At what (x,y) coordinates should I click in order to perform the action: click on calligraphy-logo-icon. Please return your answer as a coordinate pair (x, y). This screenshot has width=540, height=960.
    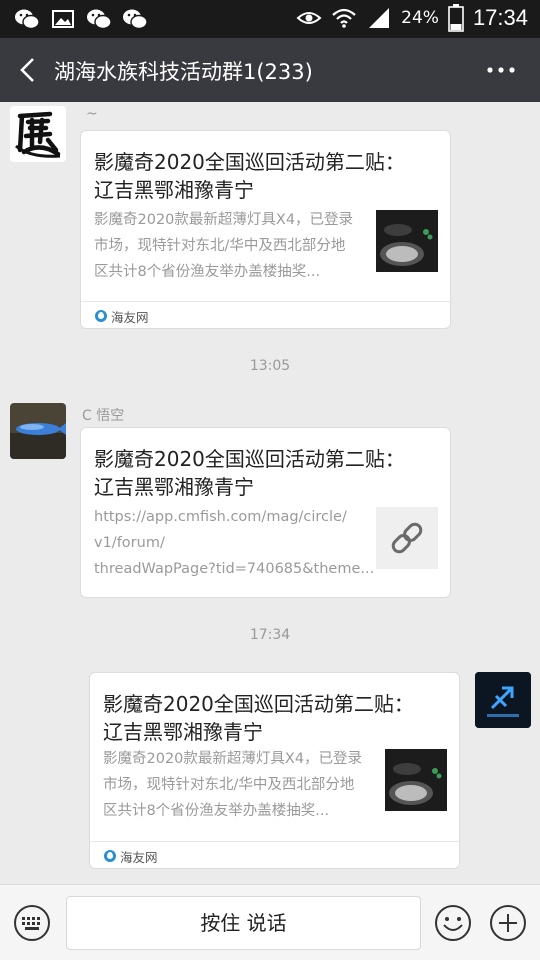
    Looking at the image, I should click on (38, 134).